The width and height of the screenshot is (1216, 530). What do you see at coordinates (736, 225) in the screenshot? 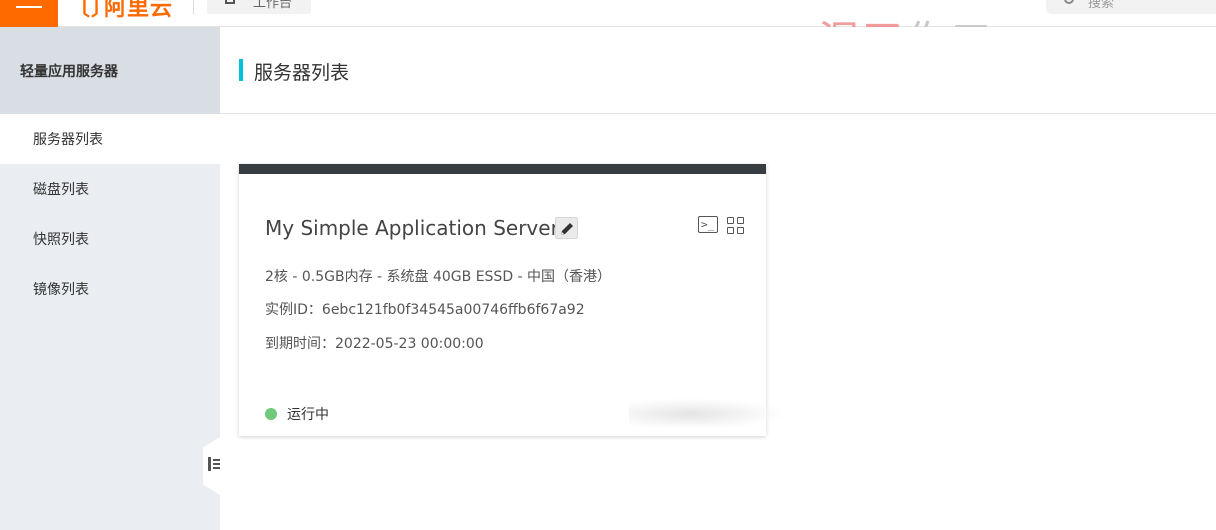
I see `grid-icon` at bounding box center [736, 225].